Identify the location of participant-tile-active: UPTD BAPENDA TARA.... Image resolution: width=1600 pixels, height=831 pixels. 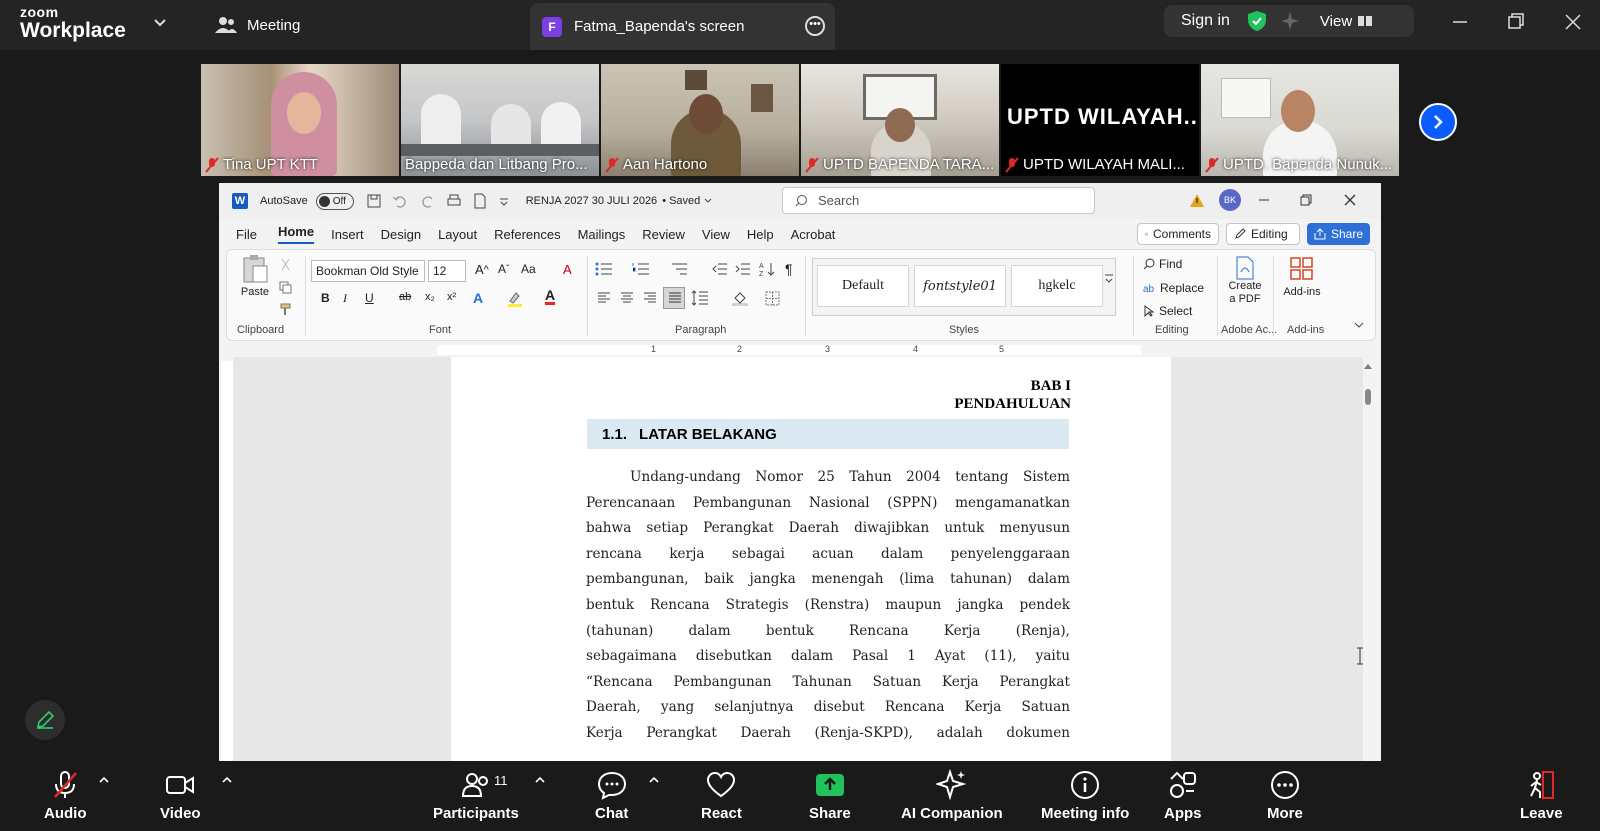
(900, 120).